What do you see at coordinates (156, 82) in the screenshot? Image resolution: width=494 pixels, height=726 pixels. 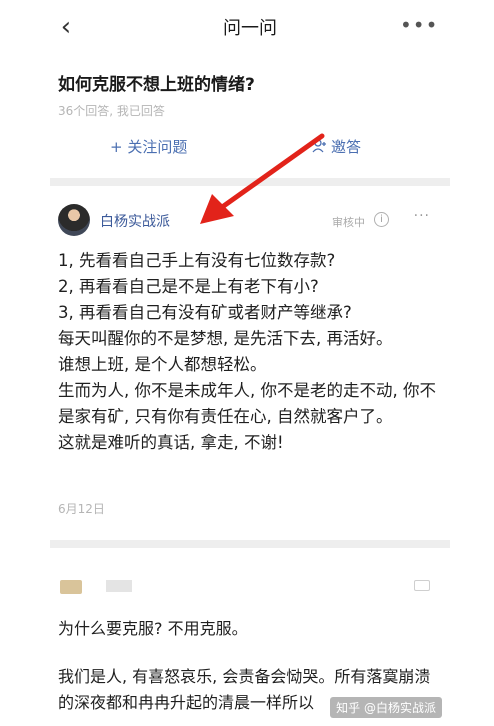 I see `question-title: 如何克服不想上班的情绪?` at bounding box center [156, 82].